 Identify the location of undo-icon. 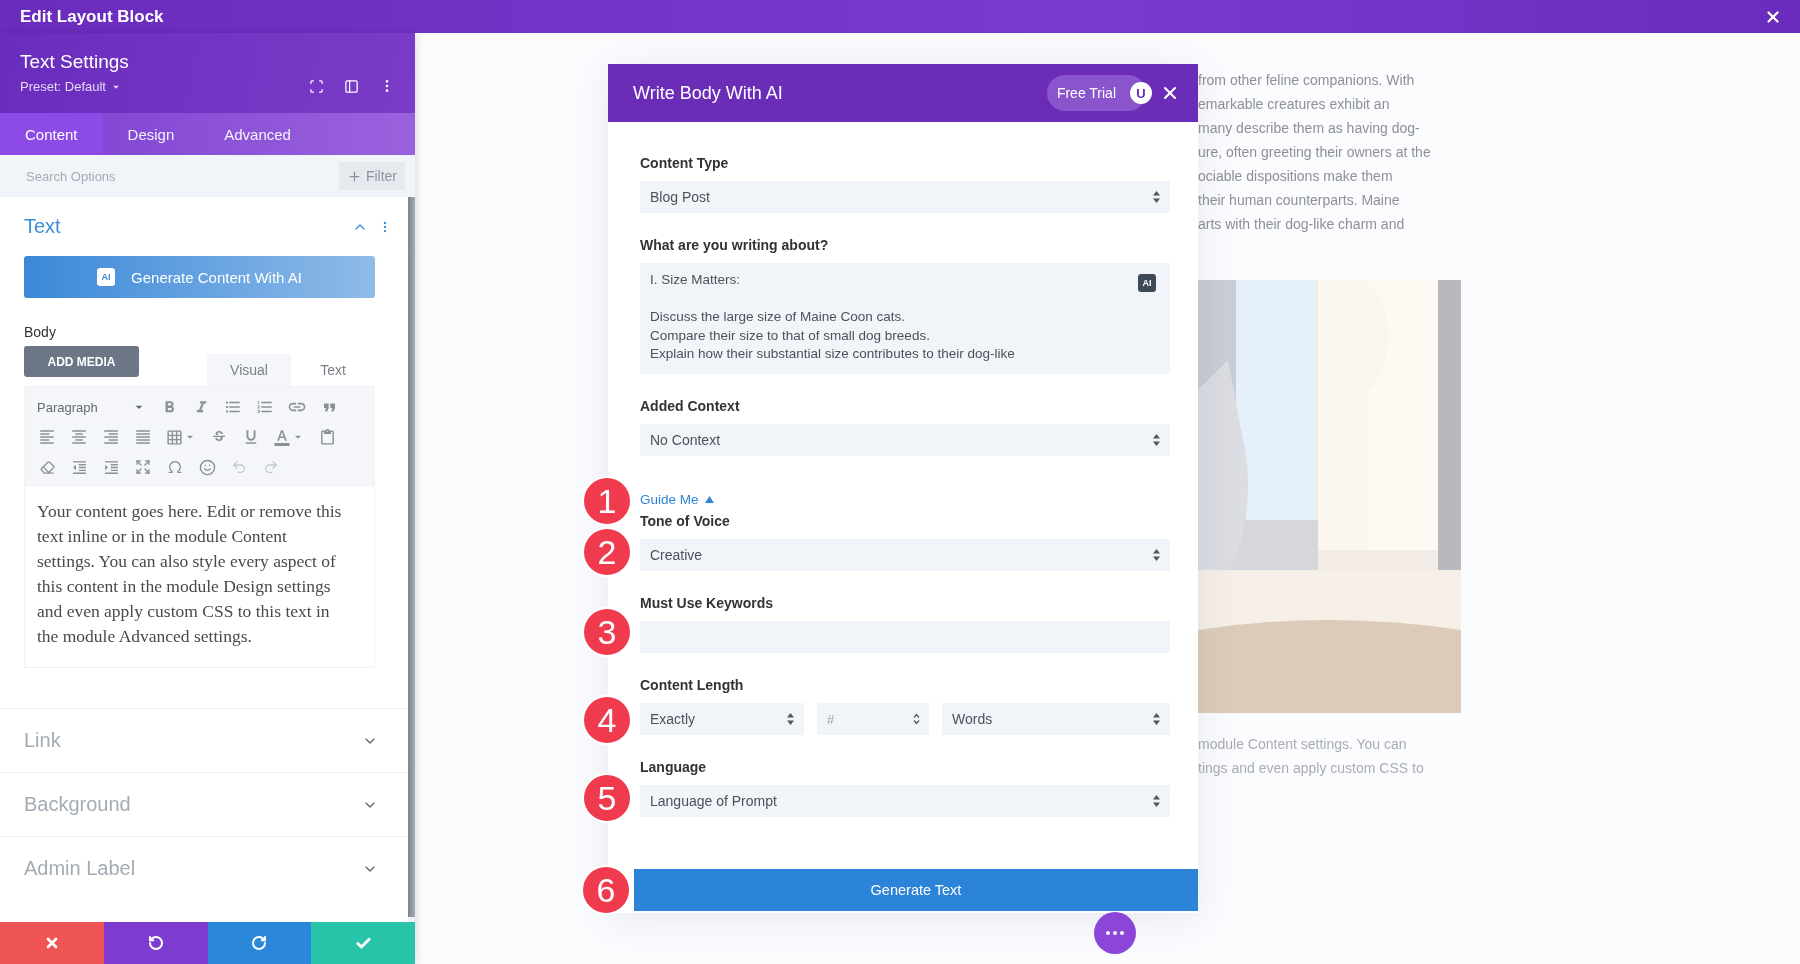
(155, 943).